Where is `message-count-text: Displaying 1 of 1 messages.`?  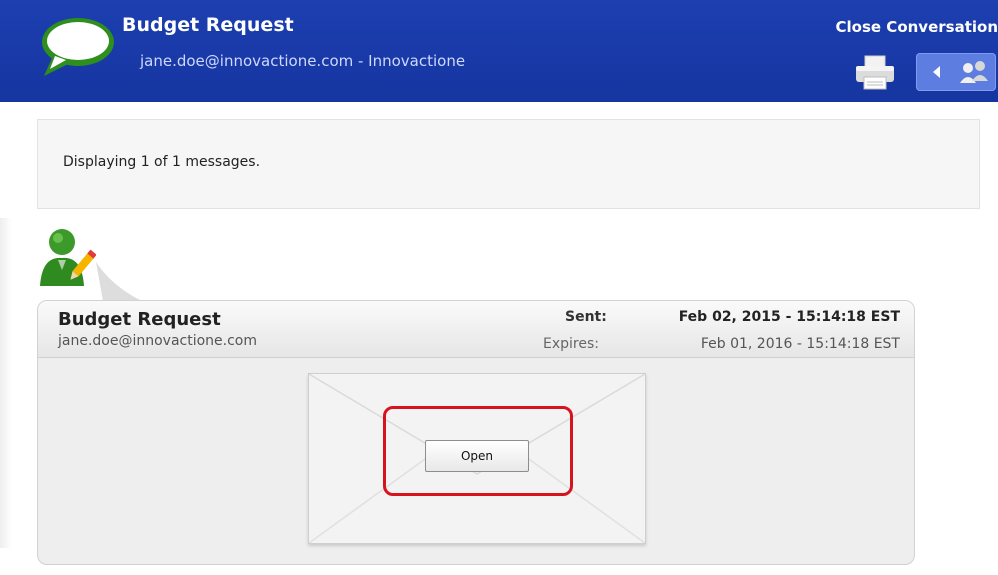 message-count-text: Displaying 1 of 1 messages. is located at coordinates (162, 162).